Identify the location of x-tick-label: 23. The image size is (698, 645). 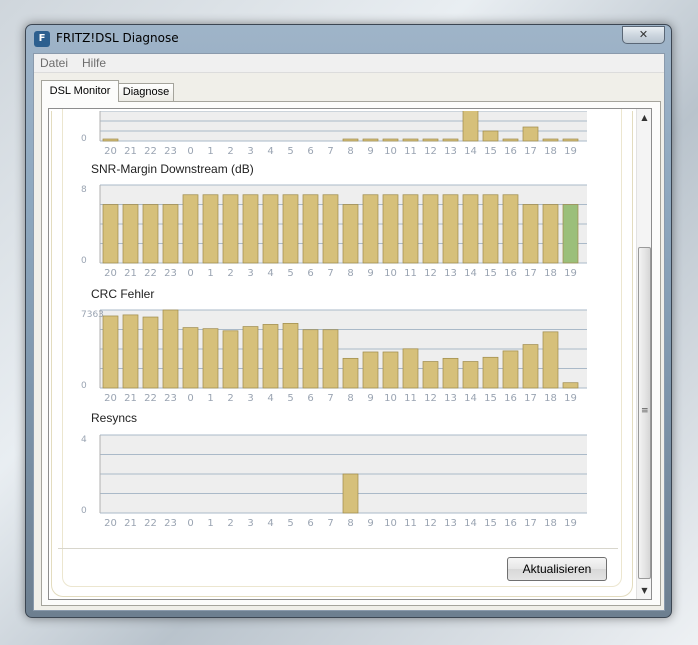
(170, 397).